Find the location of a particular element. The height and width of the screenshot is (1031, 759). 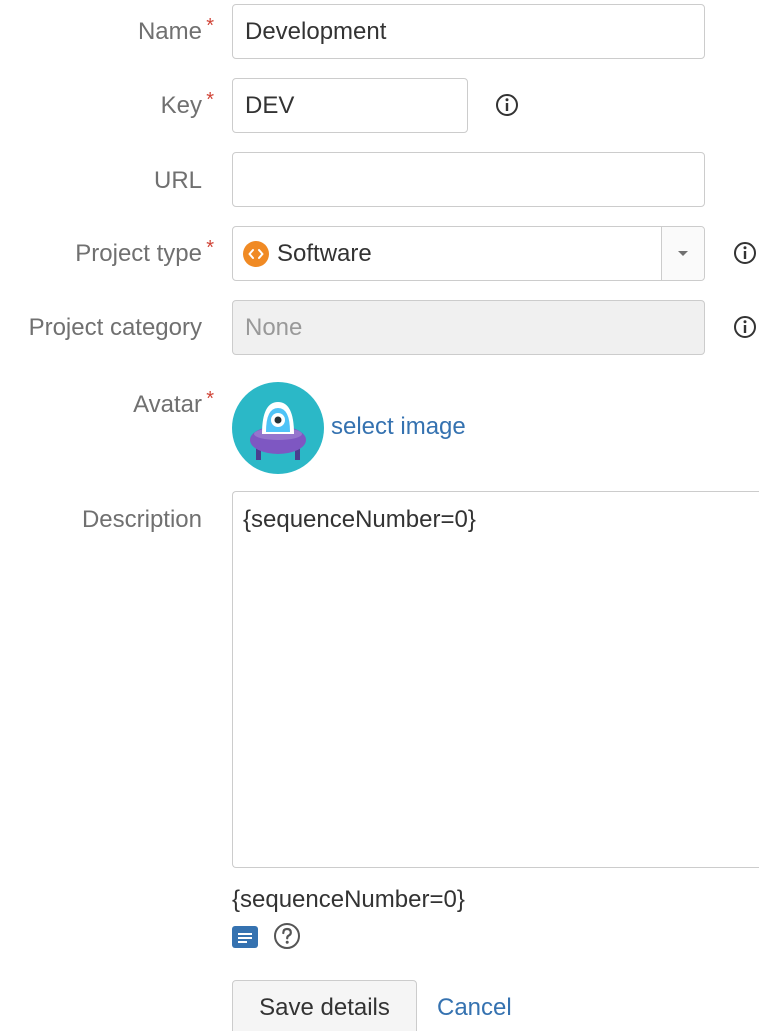

project-category-info-icon is located at coordinates (745, 327).